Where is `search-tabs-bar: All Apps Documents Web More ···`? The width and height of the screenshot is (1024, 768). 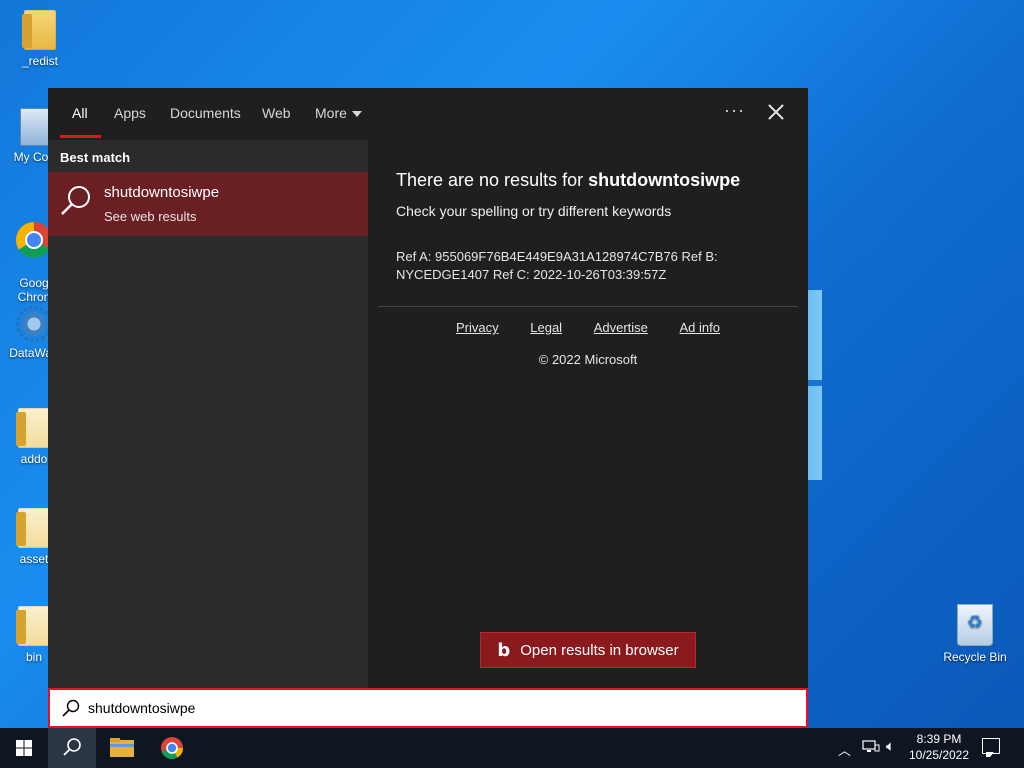
search-tabs-bar: All Apps Documents Web More ··· is located at coordinates (428, 114).